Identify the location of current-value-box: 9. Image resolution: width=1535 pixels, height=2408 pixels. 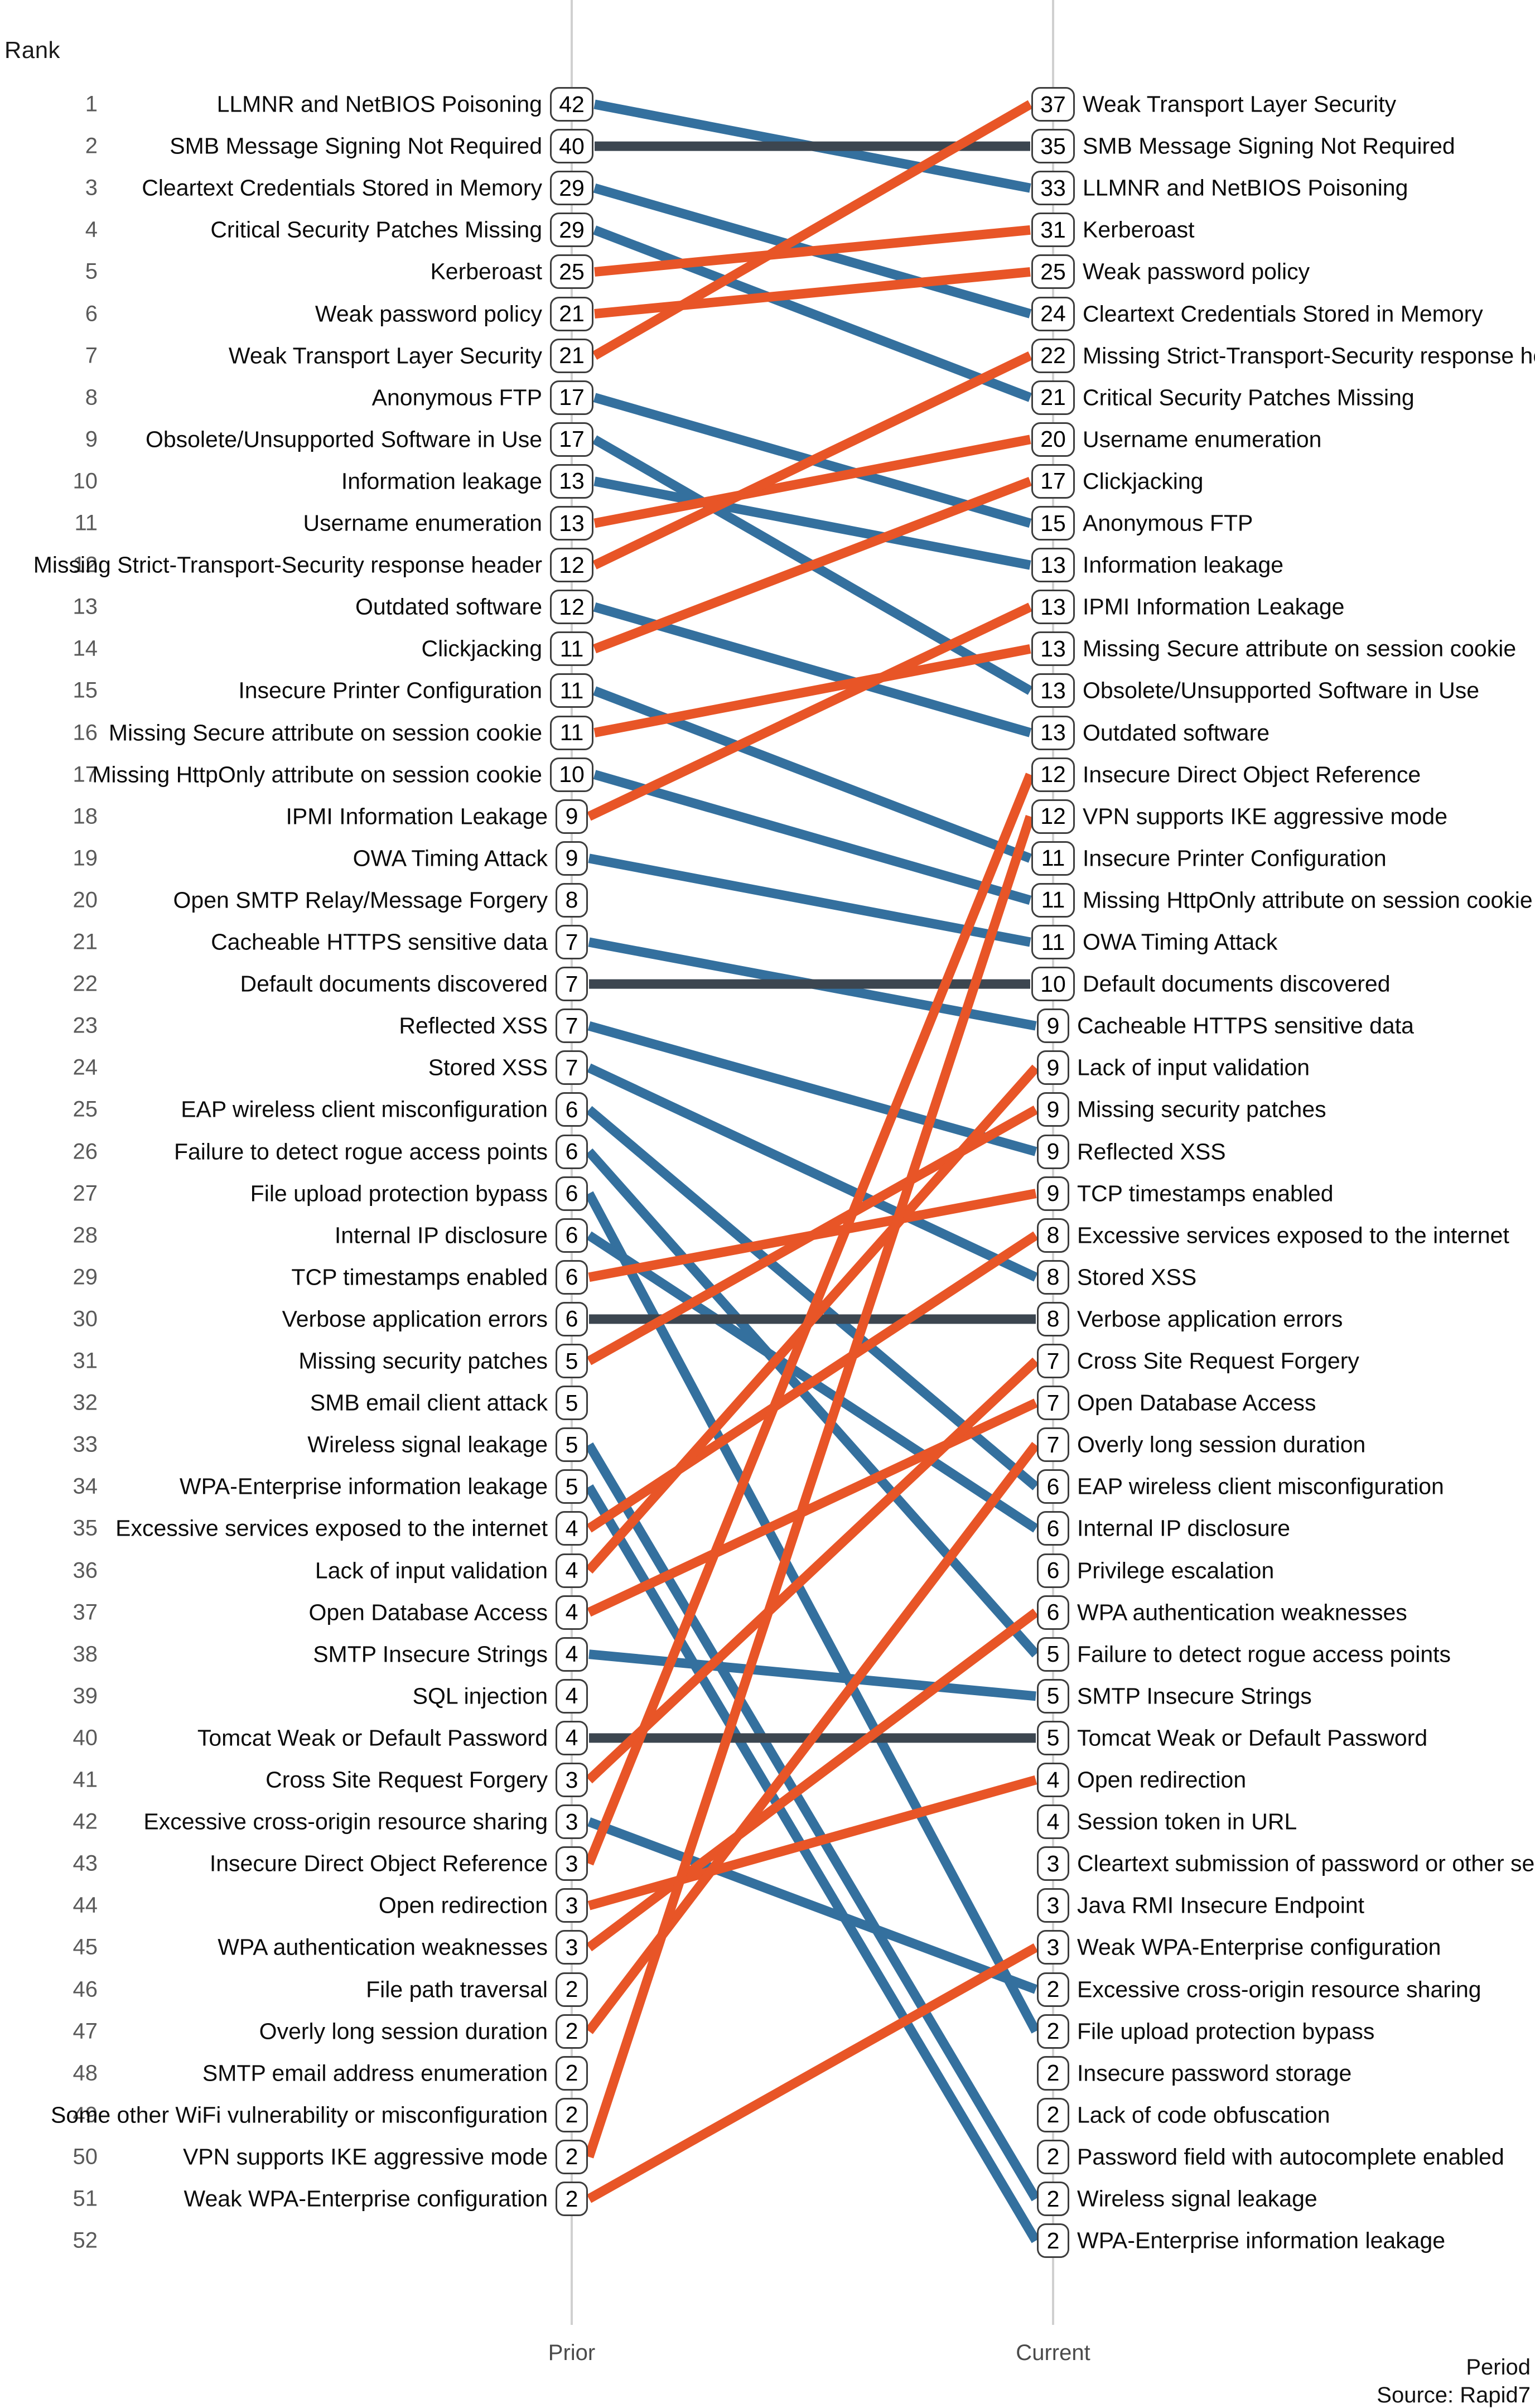
(1053, 1026).